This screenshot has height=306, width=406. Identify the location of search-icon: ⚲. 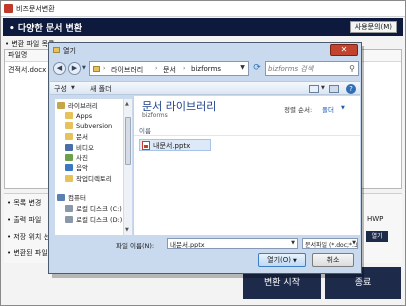
(352, 68).